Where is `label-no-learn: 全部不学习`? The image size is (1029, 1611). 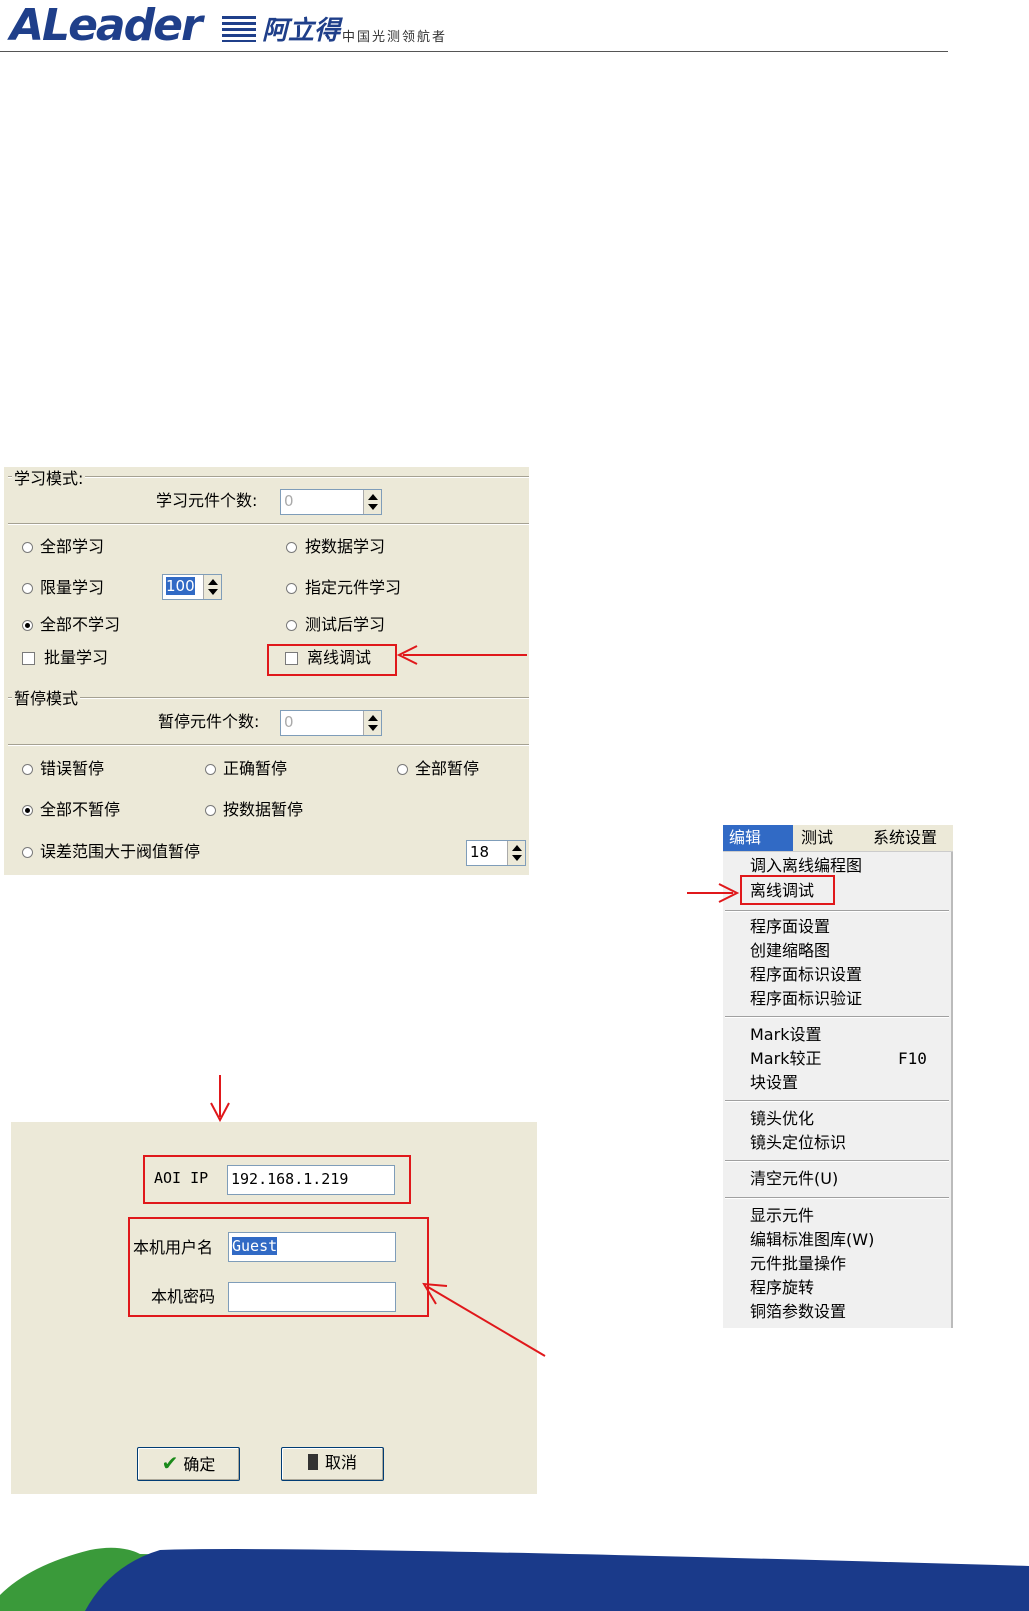 label-no-learn: 全部不学习 is located at coordinates (80, 624).